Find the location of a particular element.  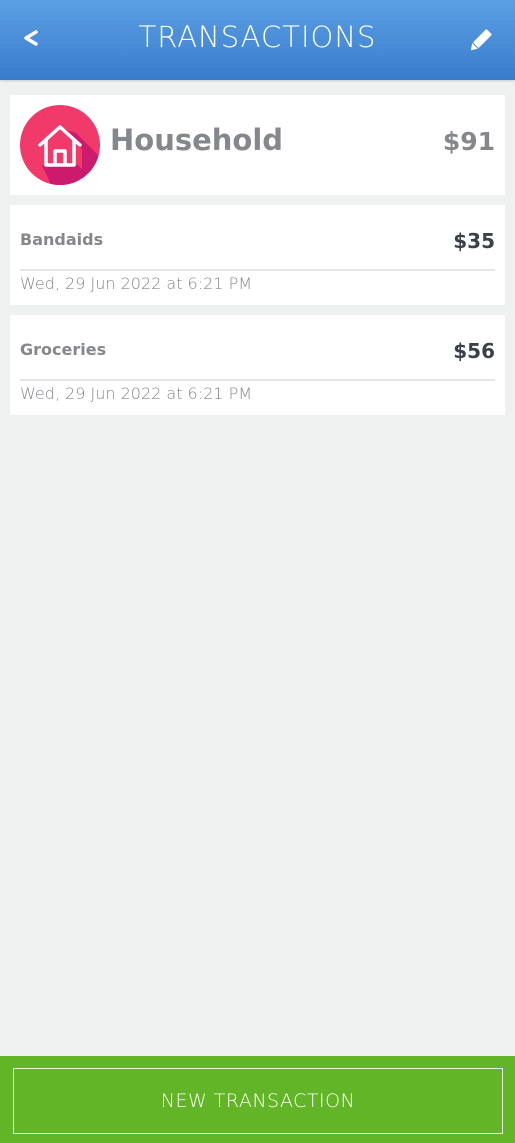

house-icon is located at coordinates (60, 145).